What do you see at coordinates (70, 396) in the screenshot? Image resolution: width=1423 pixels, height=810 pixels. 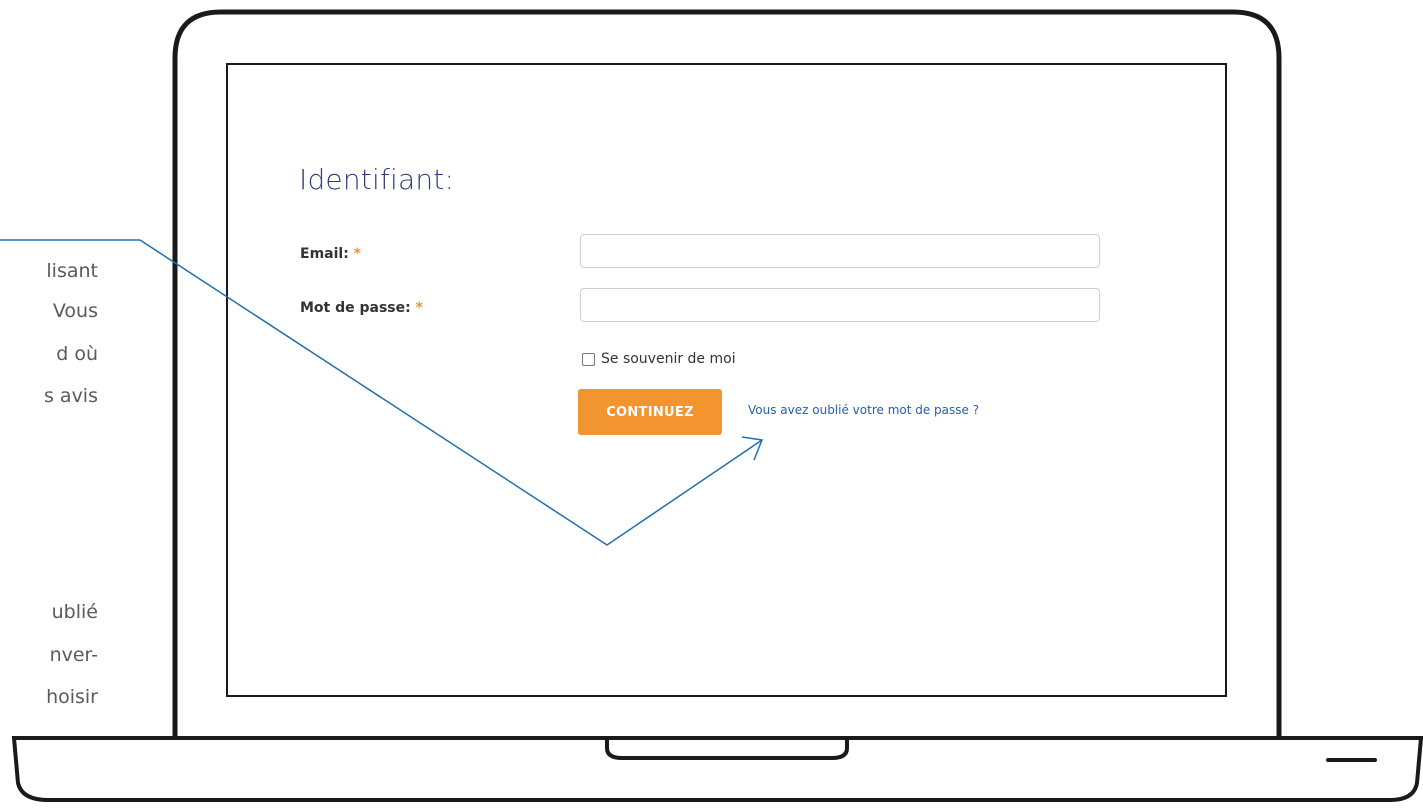 I see `side-text-line: s avis` at bounding box center [70, 396].